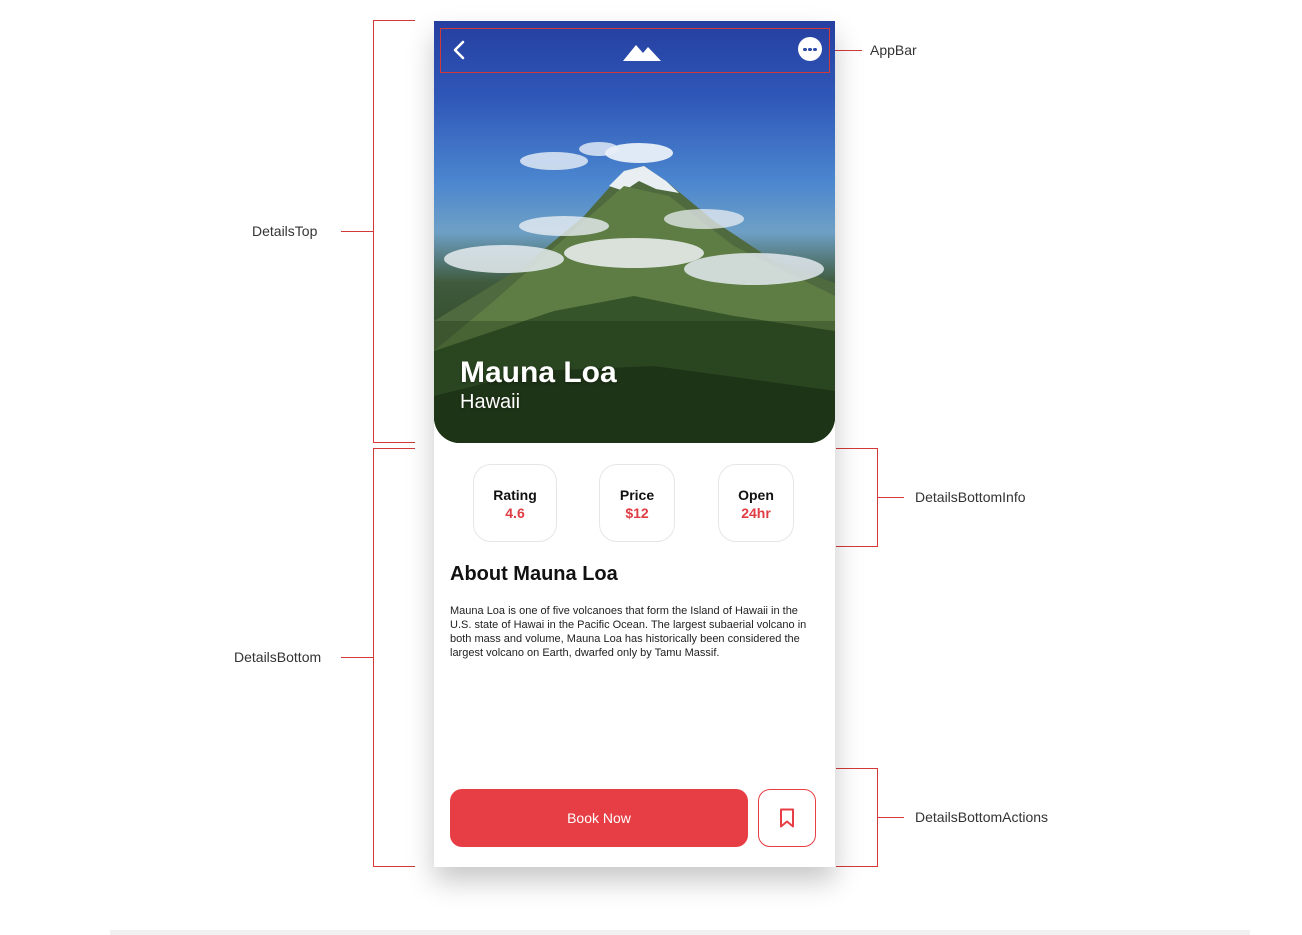 The image size is (1302, 935). I want to click on details-bottom-bracket, so click(394, 657).